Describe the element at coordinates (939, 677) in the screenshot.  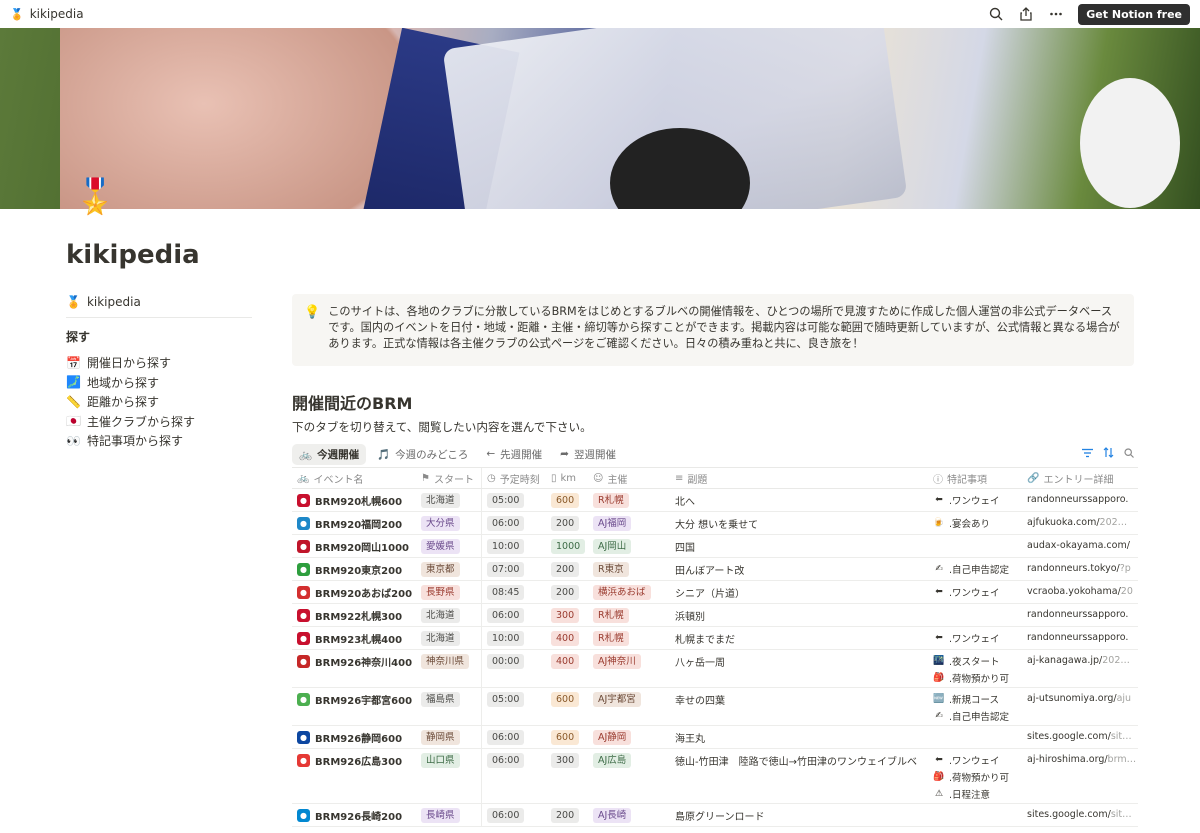
I see `note-icon: 🎒` at that location.